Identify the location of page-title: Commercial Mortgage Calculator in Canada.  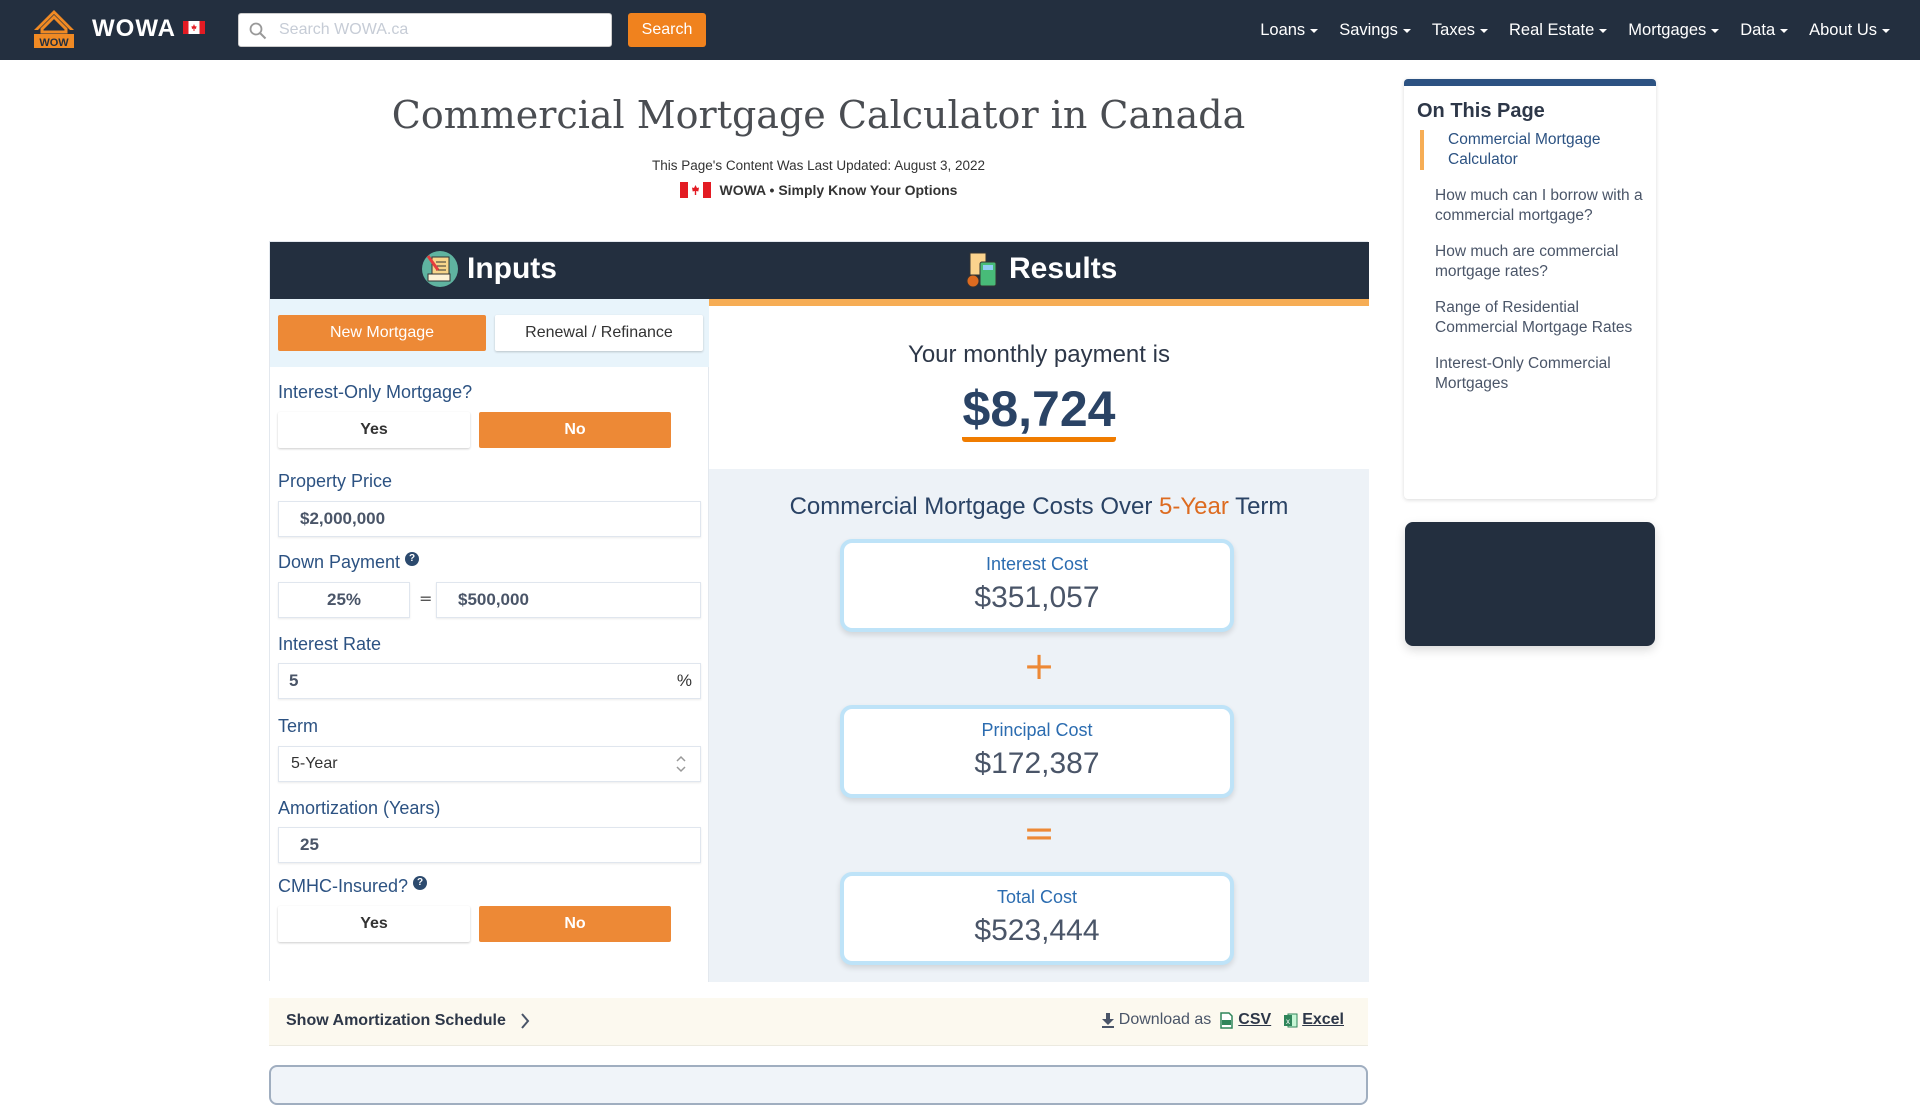
(818, 115).